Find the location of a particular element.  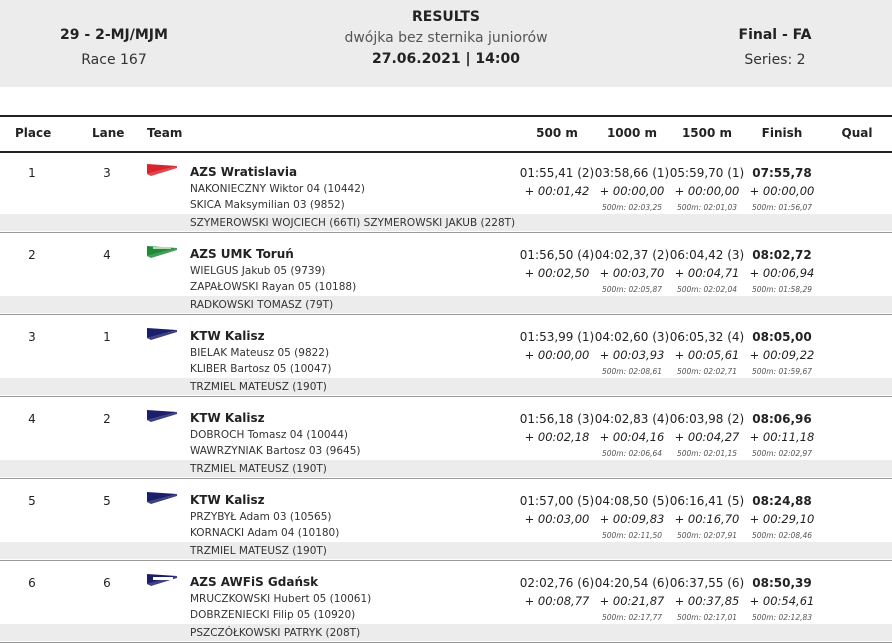

s1000-time: 04:02,37 (2) is located at coordinates (632, 255).